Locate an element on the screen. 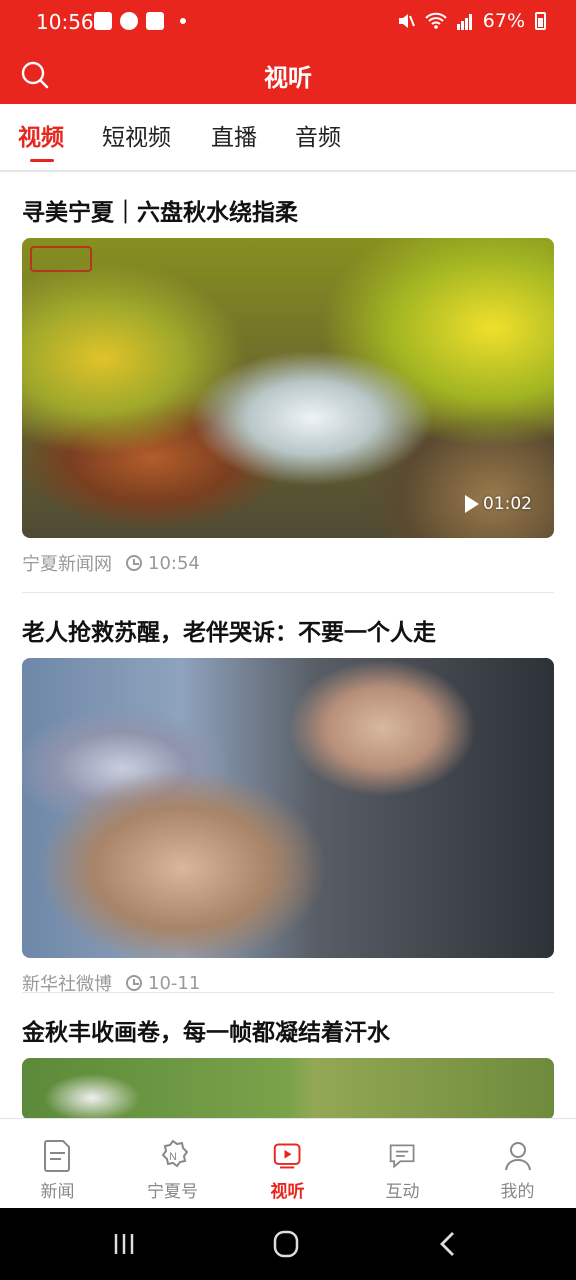 The image size is (576, 1280). back-icon is located at coordinates (448, 1244).